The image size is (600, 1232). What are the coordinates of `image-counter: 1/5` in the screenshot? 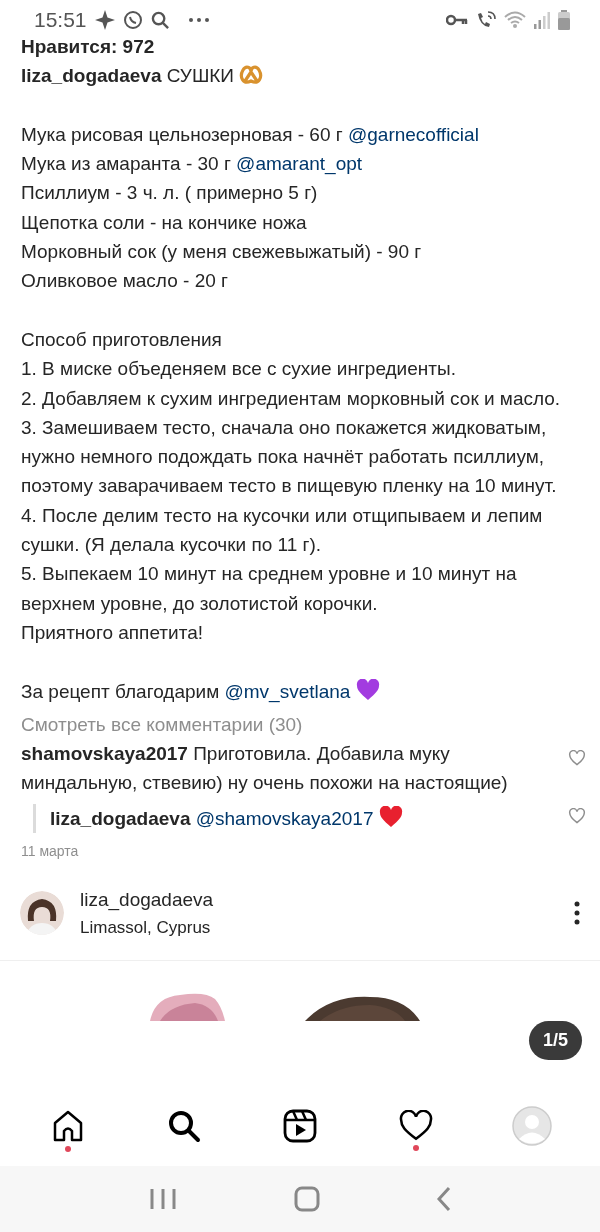 It's located at (555, 1040).